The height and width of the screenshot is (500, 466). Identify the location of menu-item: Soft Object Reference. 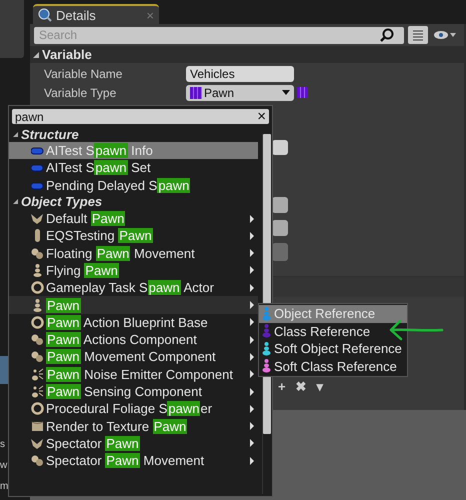
(333, 349).